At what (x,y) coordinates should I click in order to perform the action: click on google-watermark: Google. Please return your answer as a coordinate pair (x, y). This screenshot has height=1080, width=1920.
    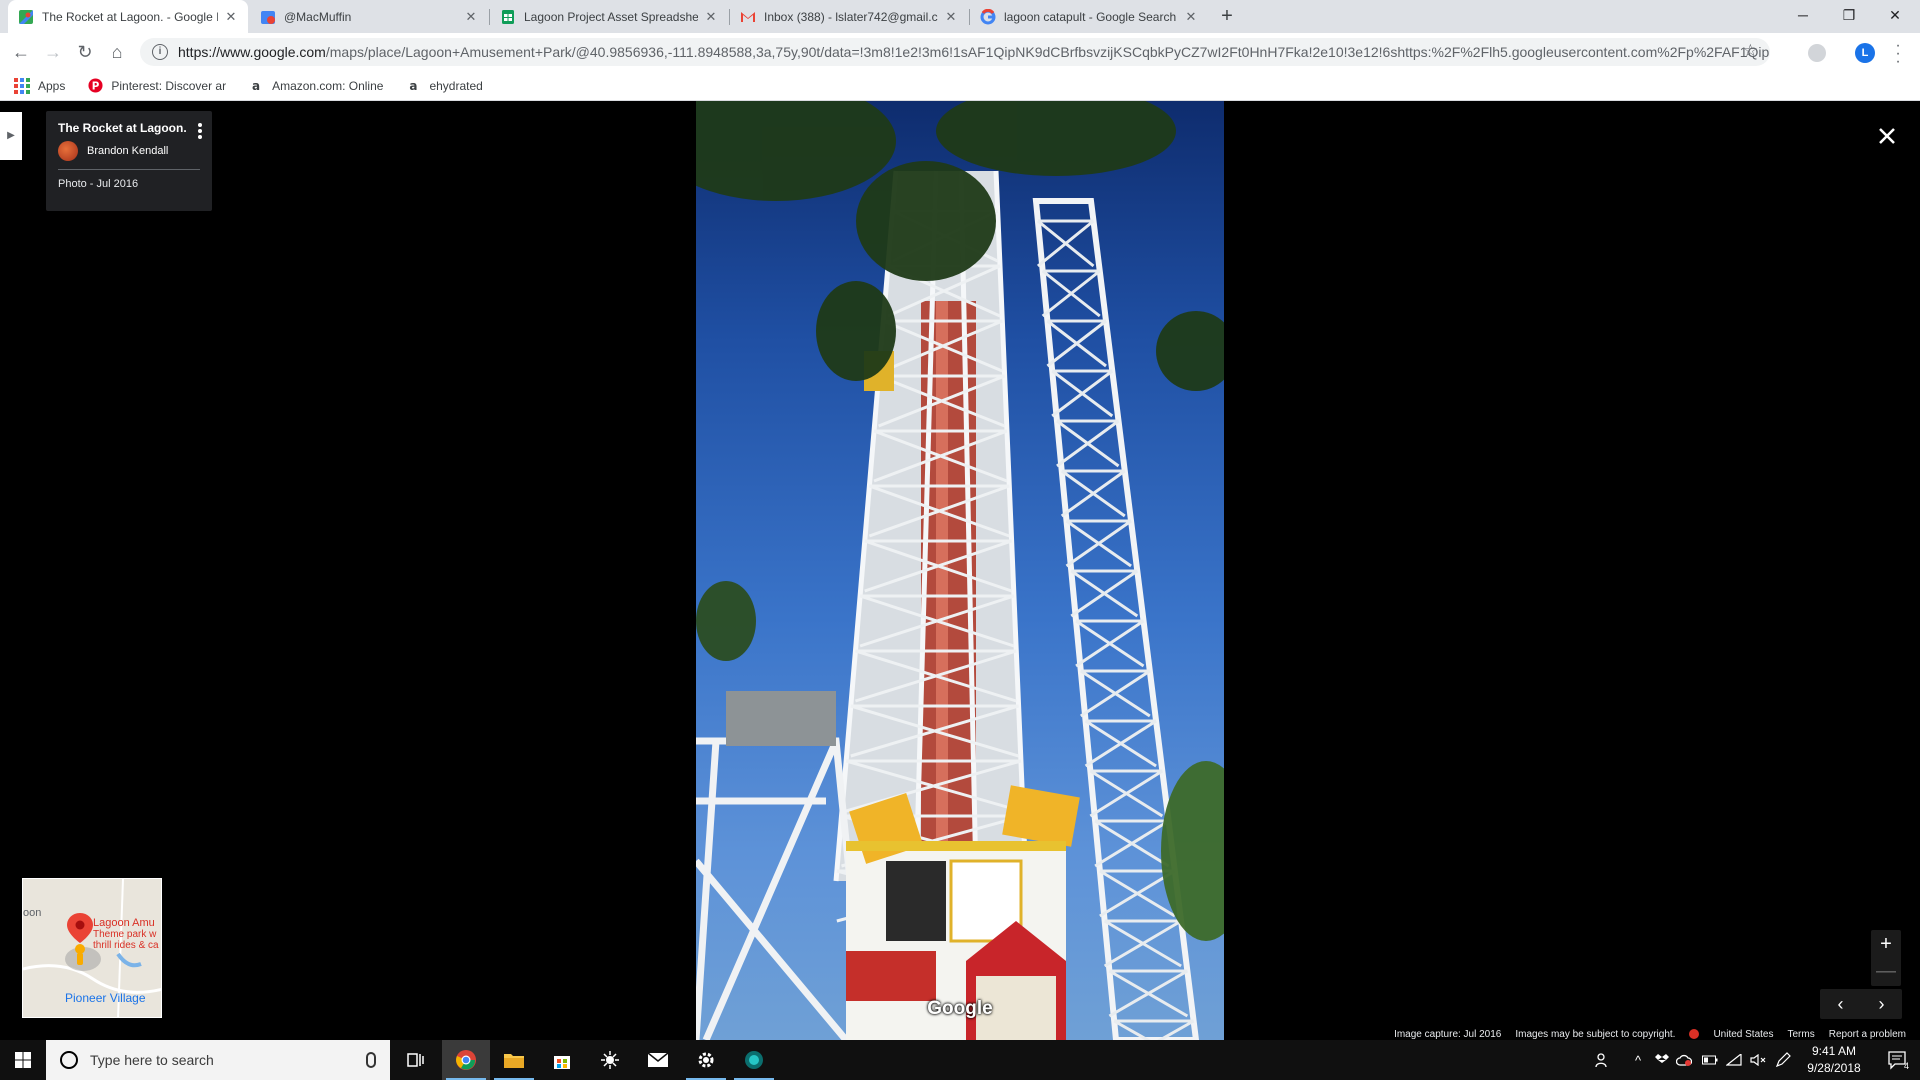
    Looking at the image, I should click on (960, 1008).